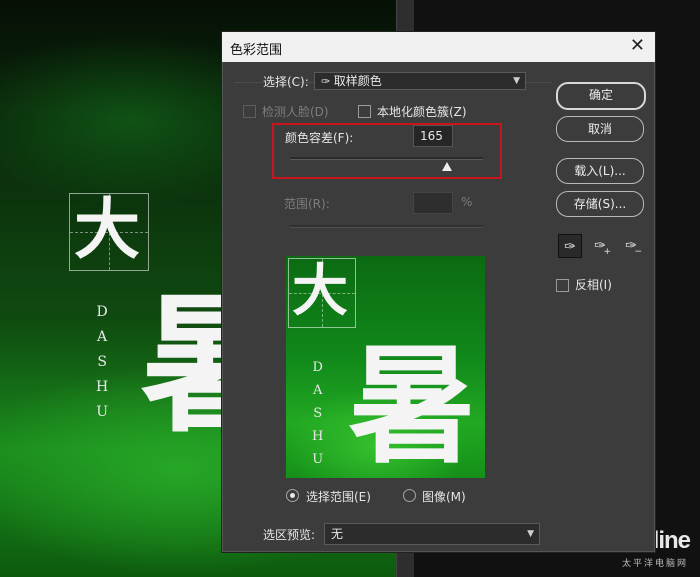 This screenshot has width=700, height=577. What do you see at coordinates (637, 46) in the screenshot?
I see `close-icon: ✕` at bounding box center [637, 46].